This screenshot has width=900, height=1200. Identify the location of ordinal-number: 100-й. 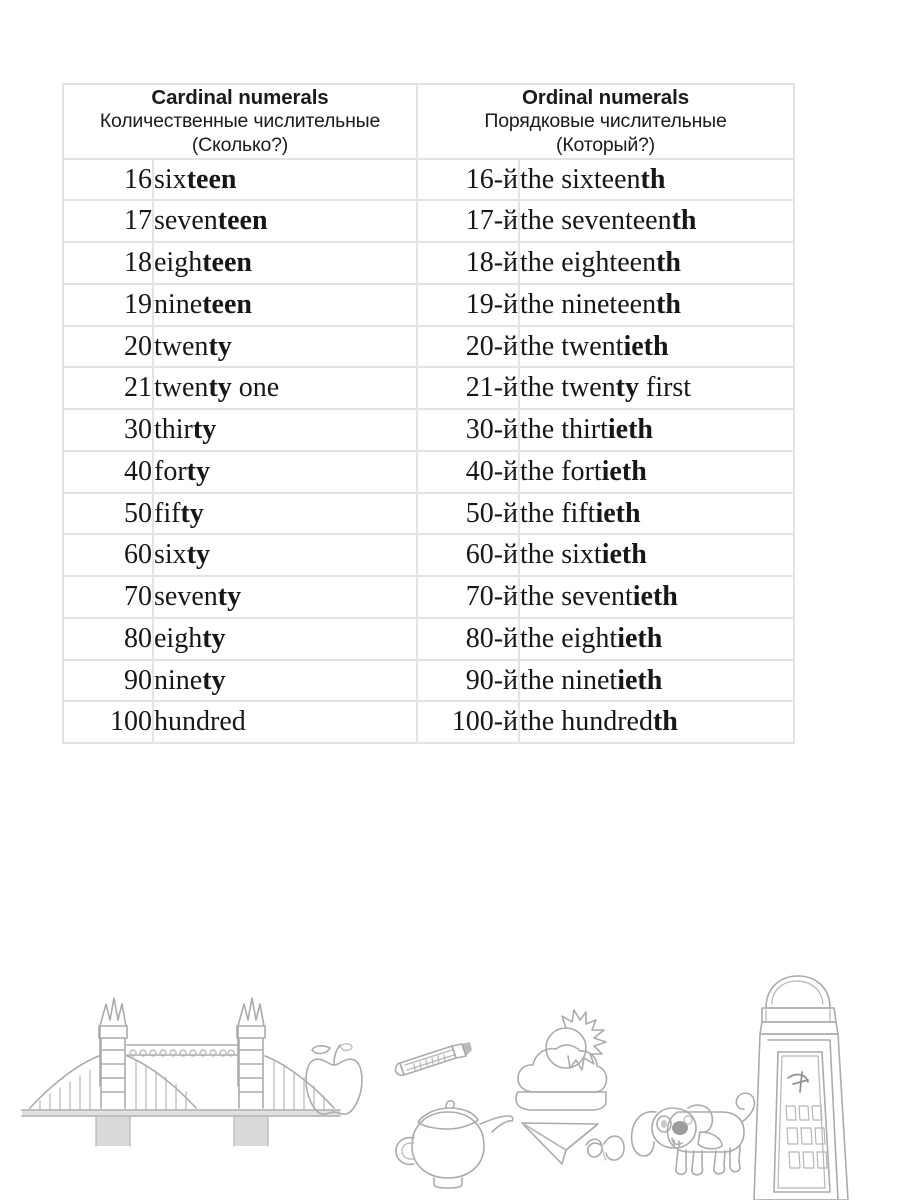
(485, 722).